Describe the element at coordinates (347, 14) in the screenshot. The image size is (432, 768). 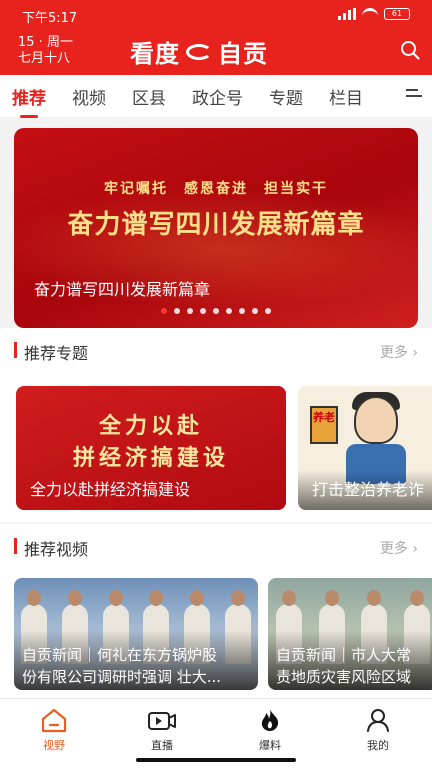
I see `signal-icon` at that location.